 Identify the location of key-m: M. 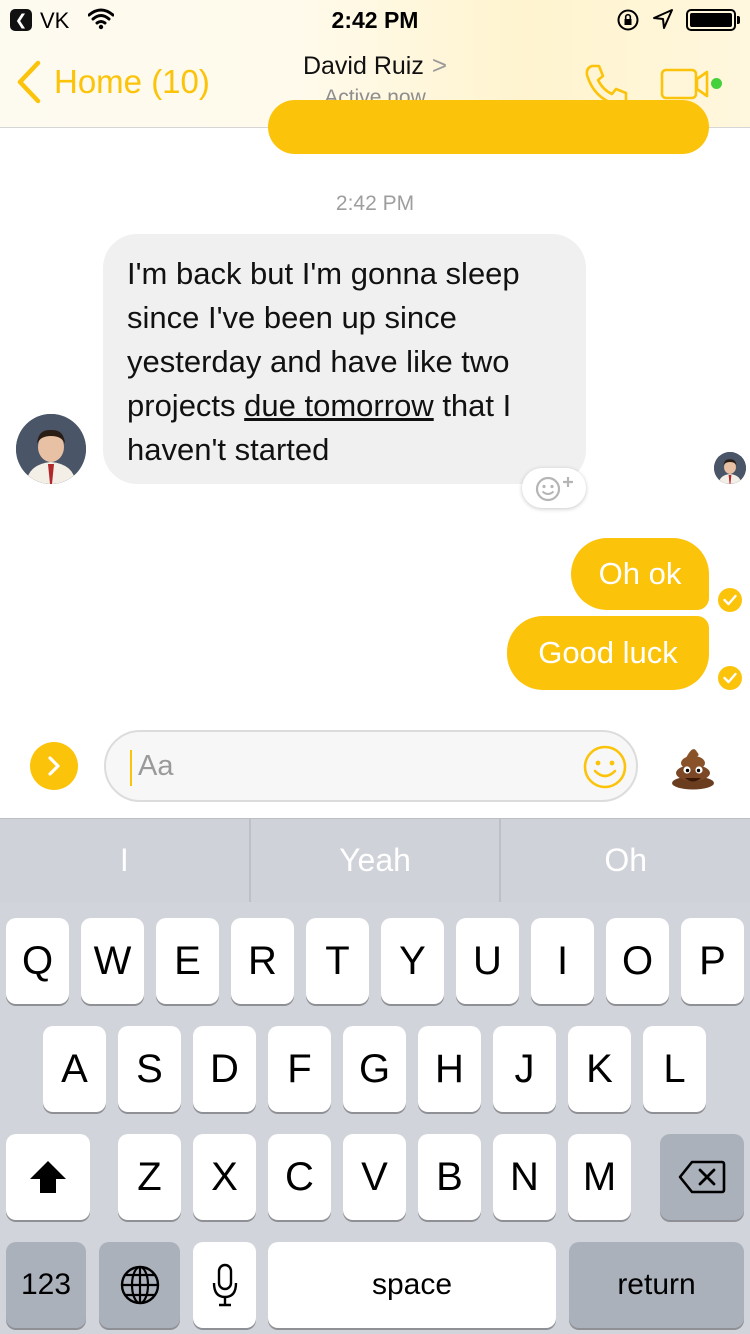
(599, 1177).